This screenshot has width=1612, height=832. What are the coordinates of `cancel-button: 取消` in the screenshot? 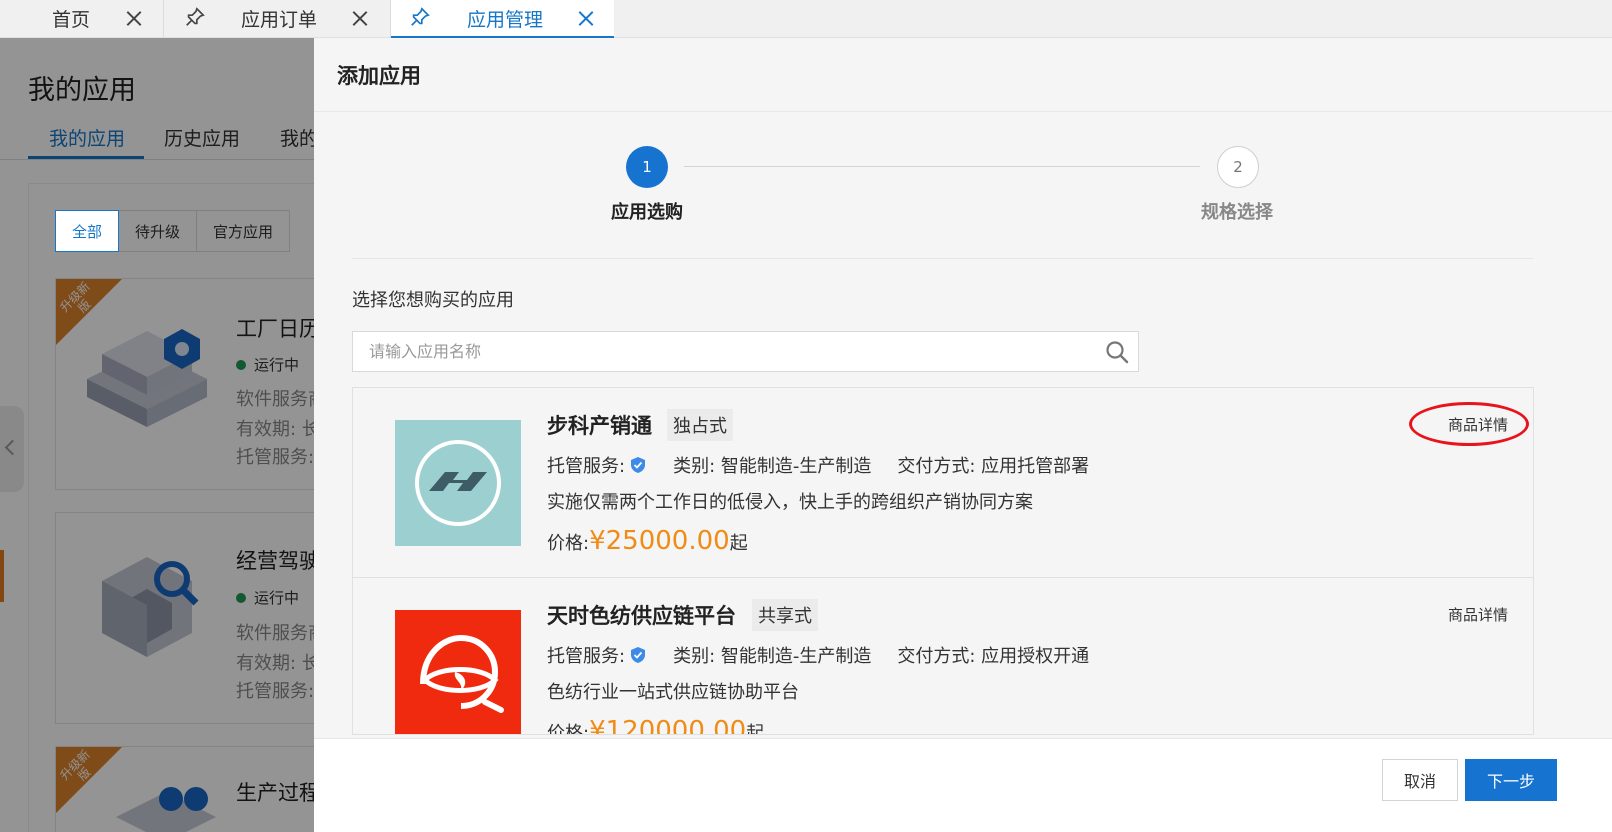 It's located at (1420, 780).